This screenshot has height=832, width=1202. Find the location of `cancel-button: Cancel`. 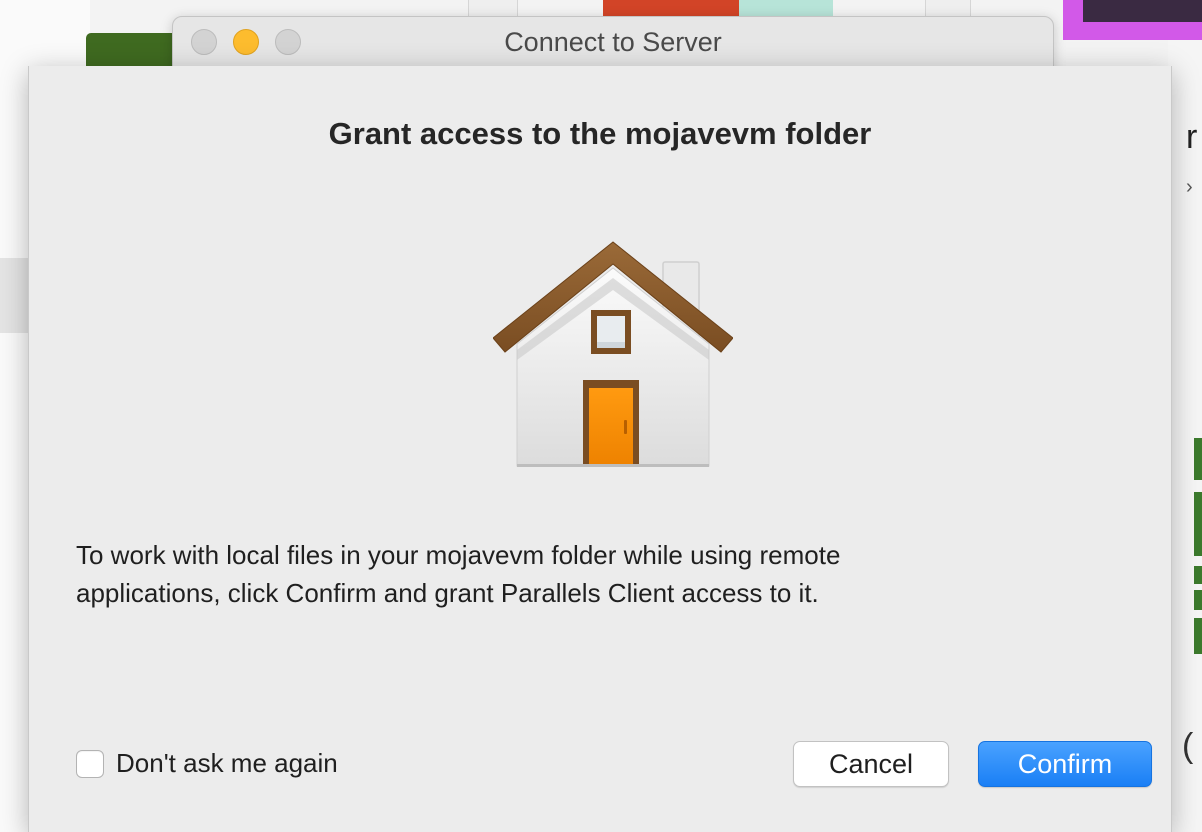

cancel-button: Cancel is located at coordinates (871, 764).